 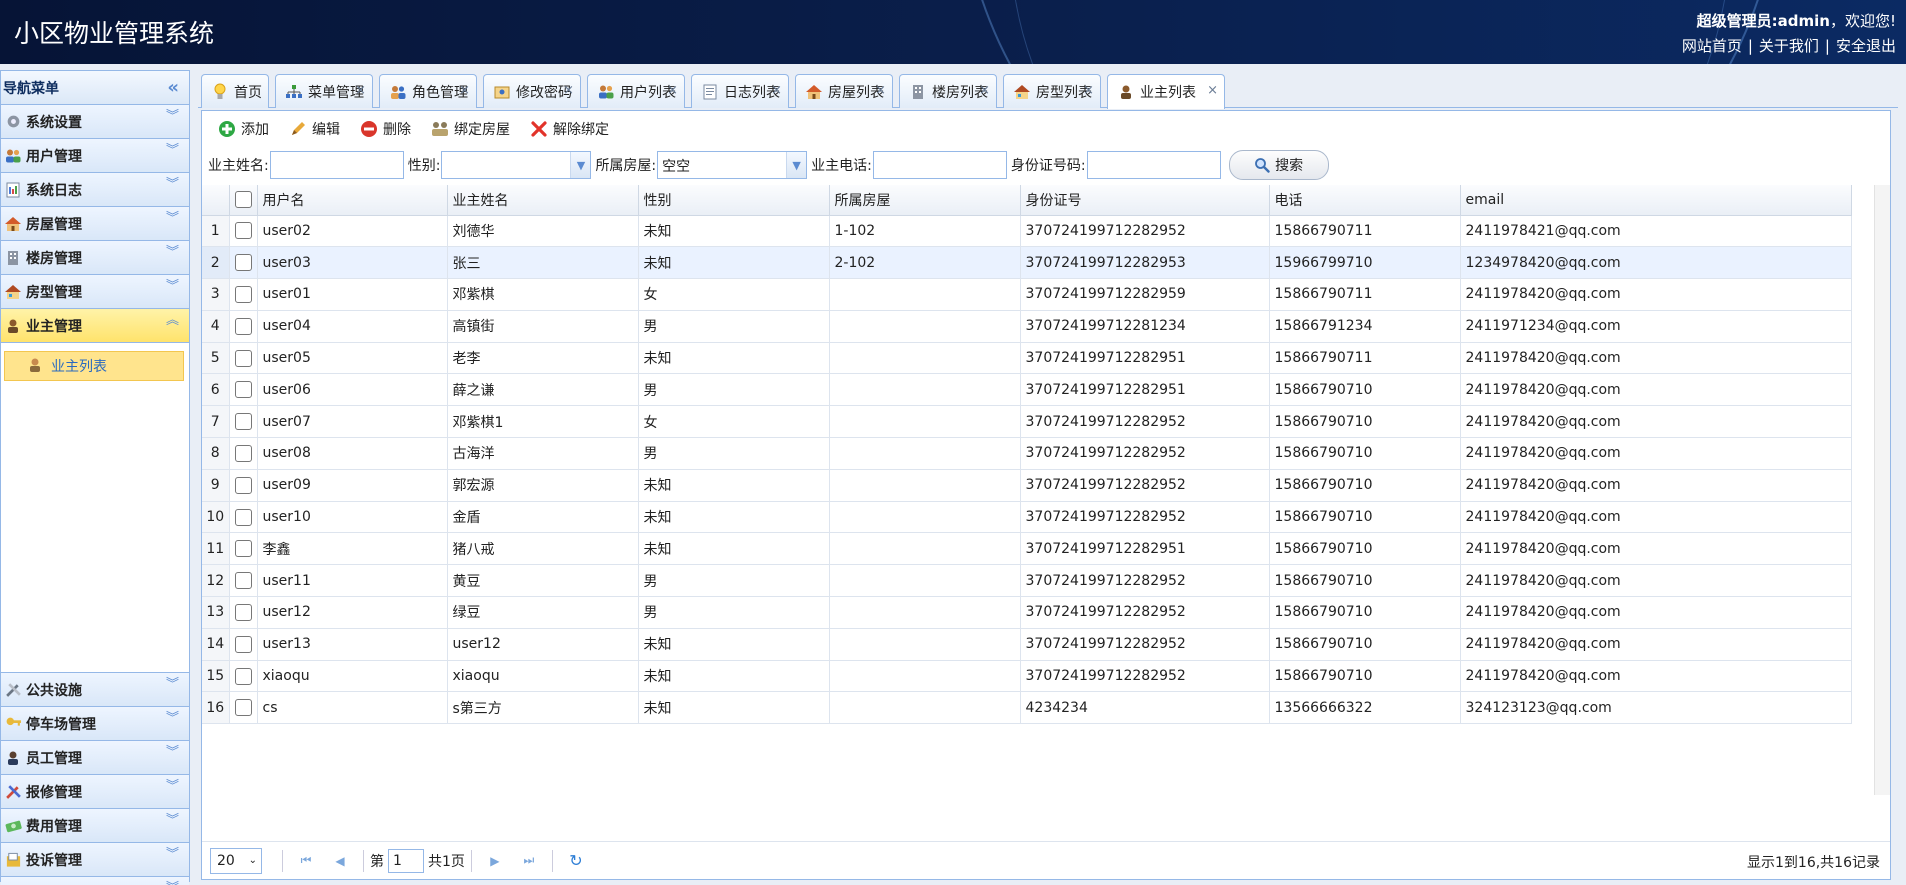 I want to click on owner-phone-input, so click(x=939, y=165).